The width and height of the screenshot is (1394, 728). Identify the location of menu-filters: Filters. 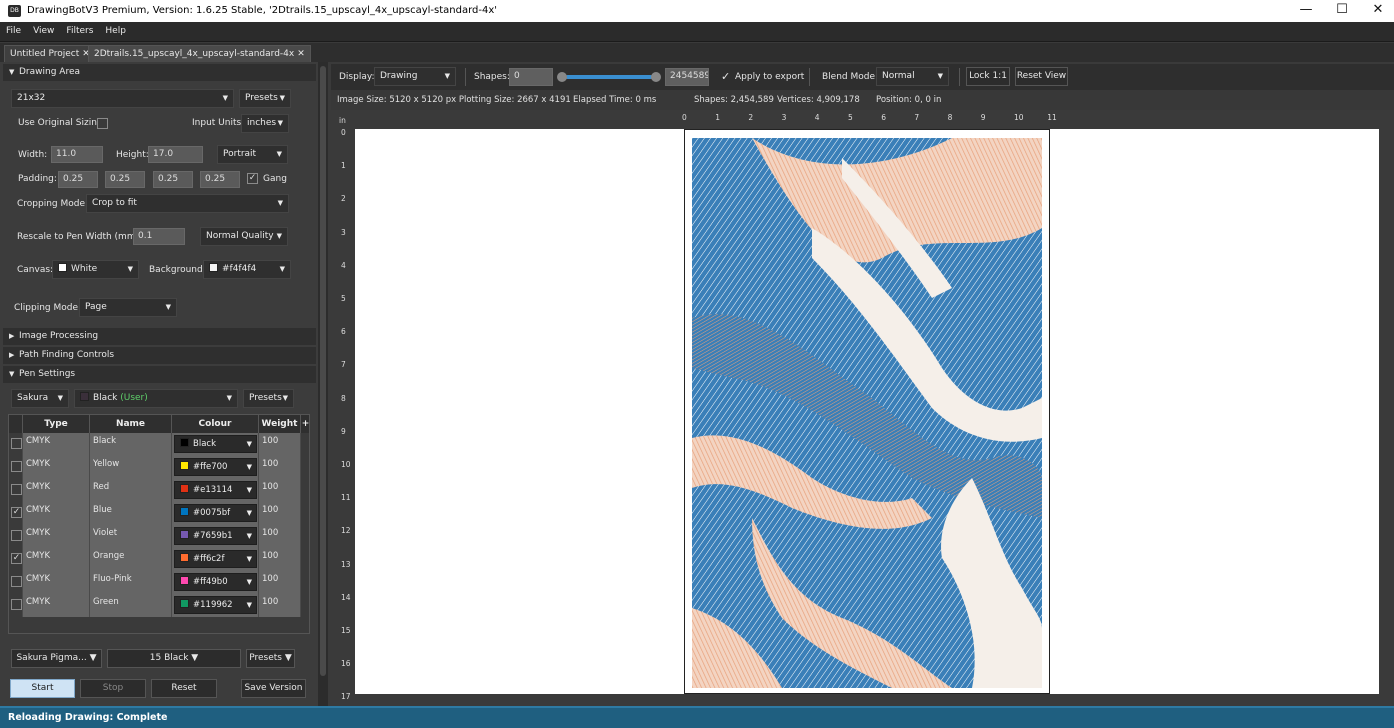
(79, 31).